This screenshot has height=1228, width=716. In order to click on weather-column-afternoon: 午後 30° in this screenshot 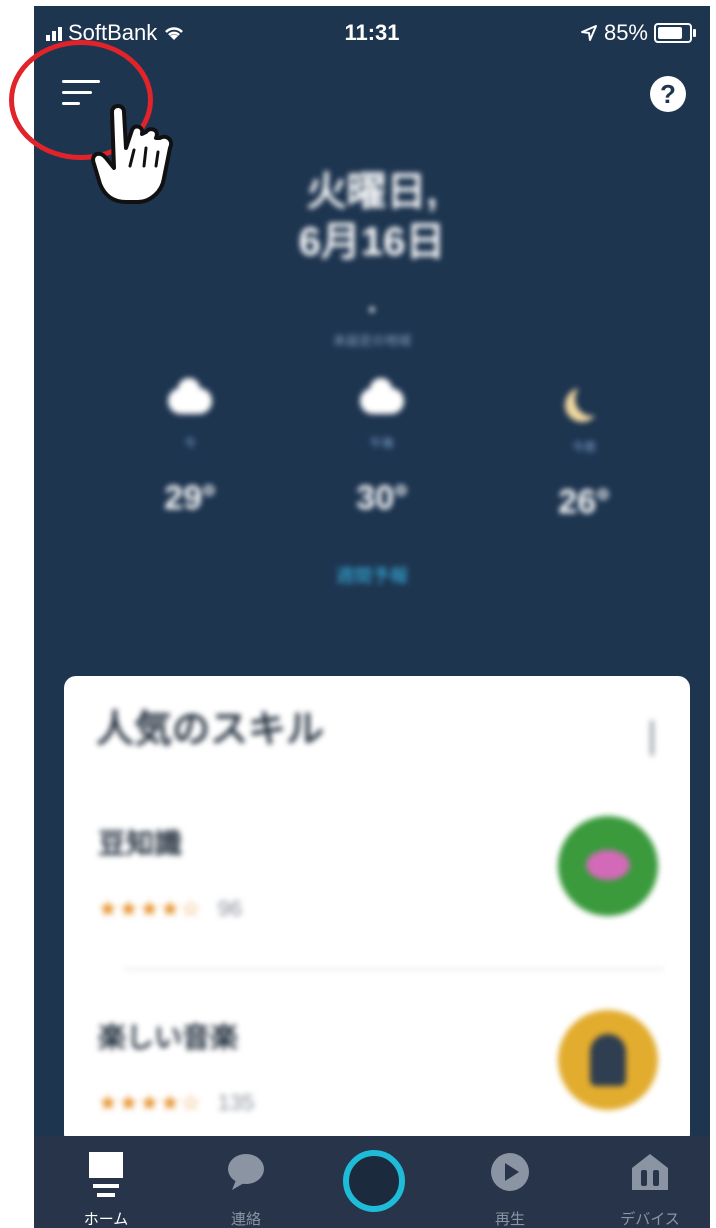, I will do `click(382, 448)`.